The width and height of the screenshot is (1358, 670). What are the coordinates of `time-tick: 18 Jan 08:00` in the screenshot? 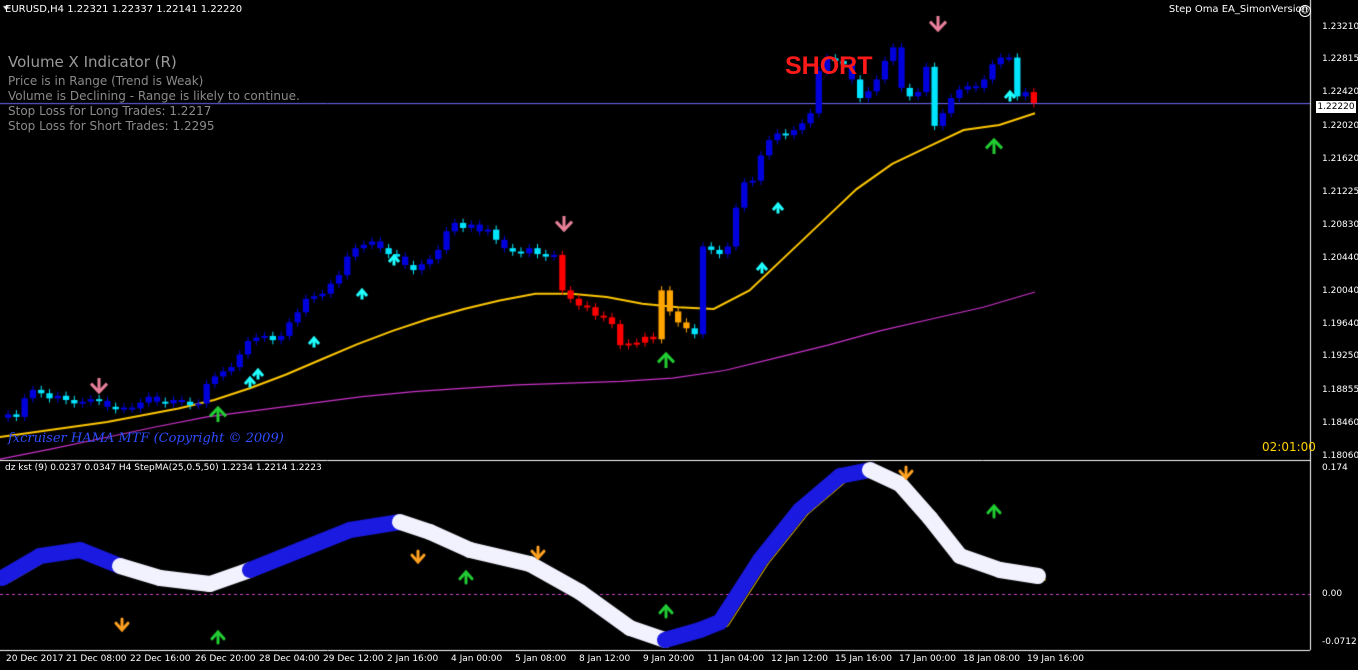 It's located at (991, 659).